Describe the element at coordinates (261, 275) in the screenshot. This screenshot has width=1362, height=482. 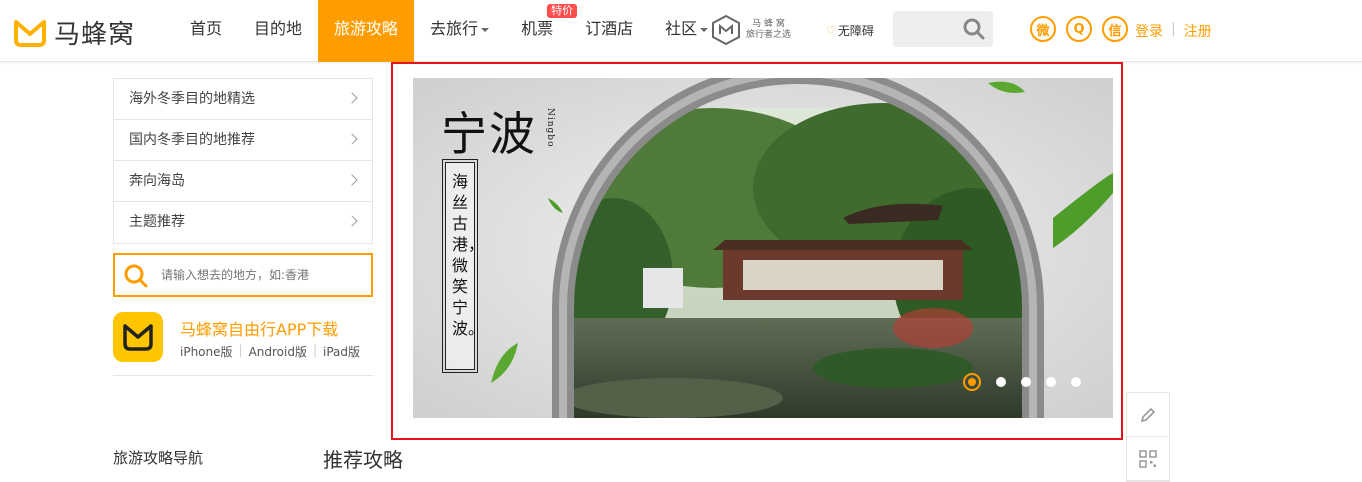
I see `destination-search-input` at that location.